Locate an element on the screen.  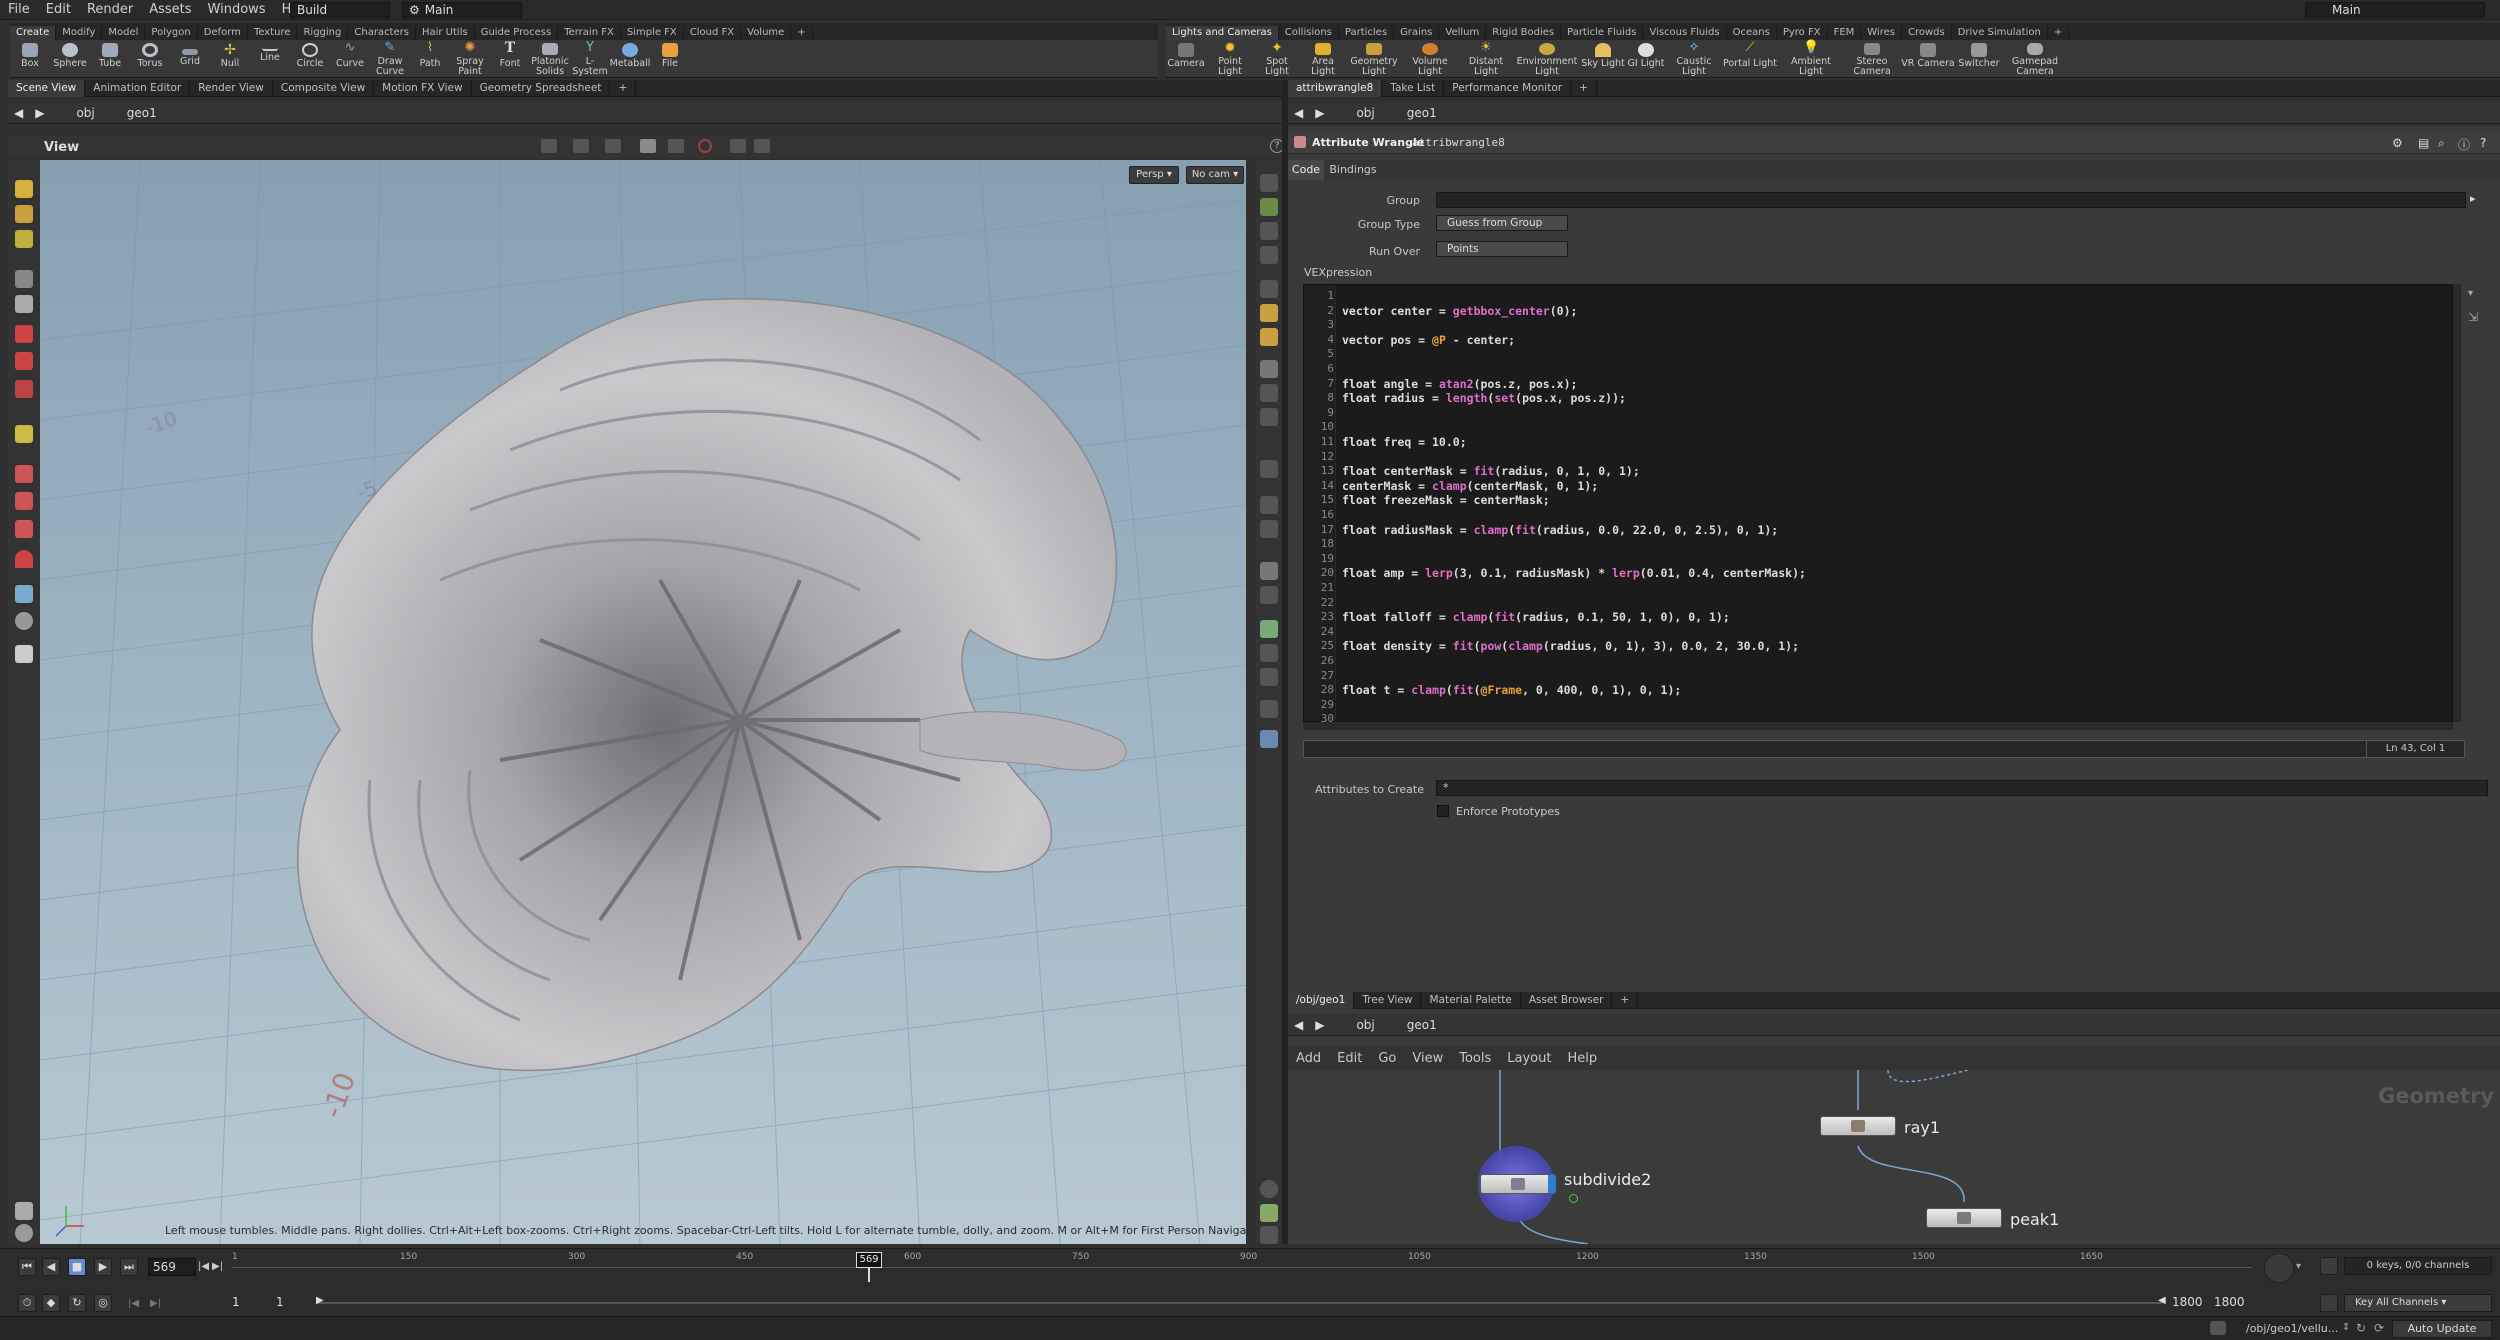
shelf-tab: Collisions is located at coordinates (1309, 33).